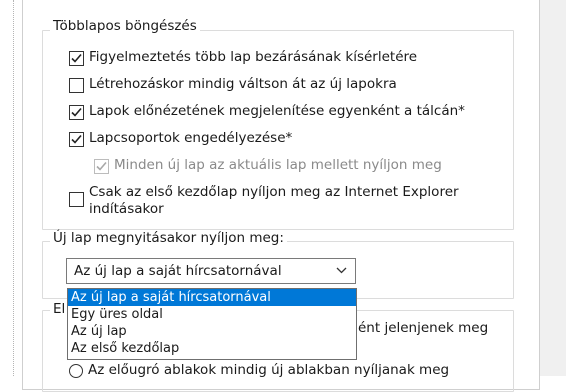  I want to click on tabbed-browsing-legend: Többlapos böngészés, so click(125, 26).